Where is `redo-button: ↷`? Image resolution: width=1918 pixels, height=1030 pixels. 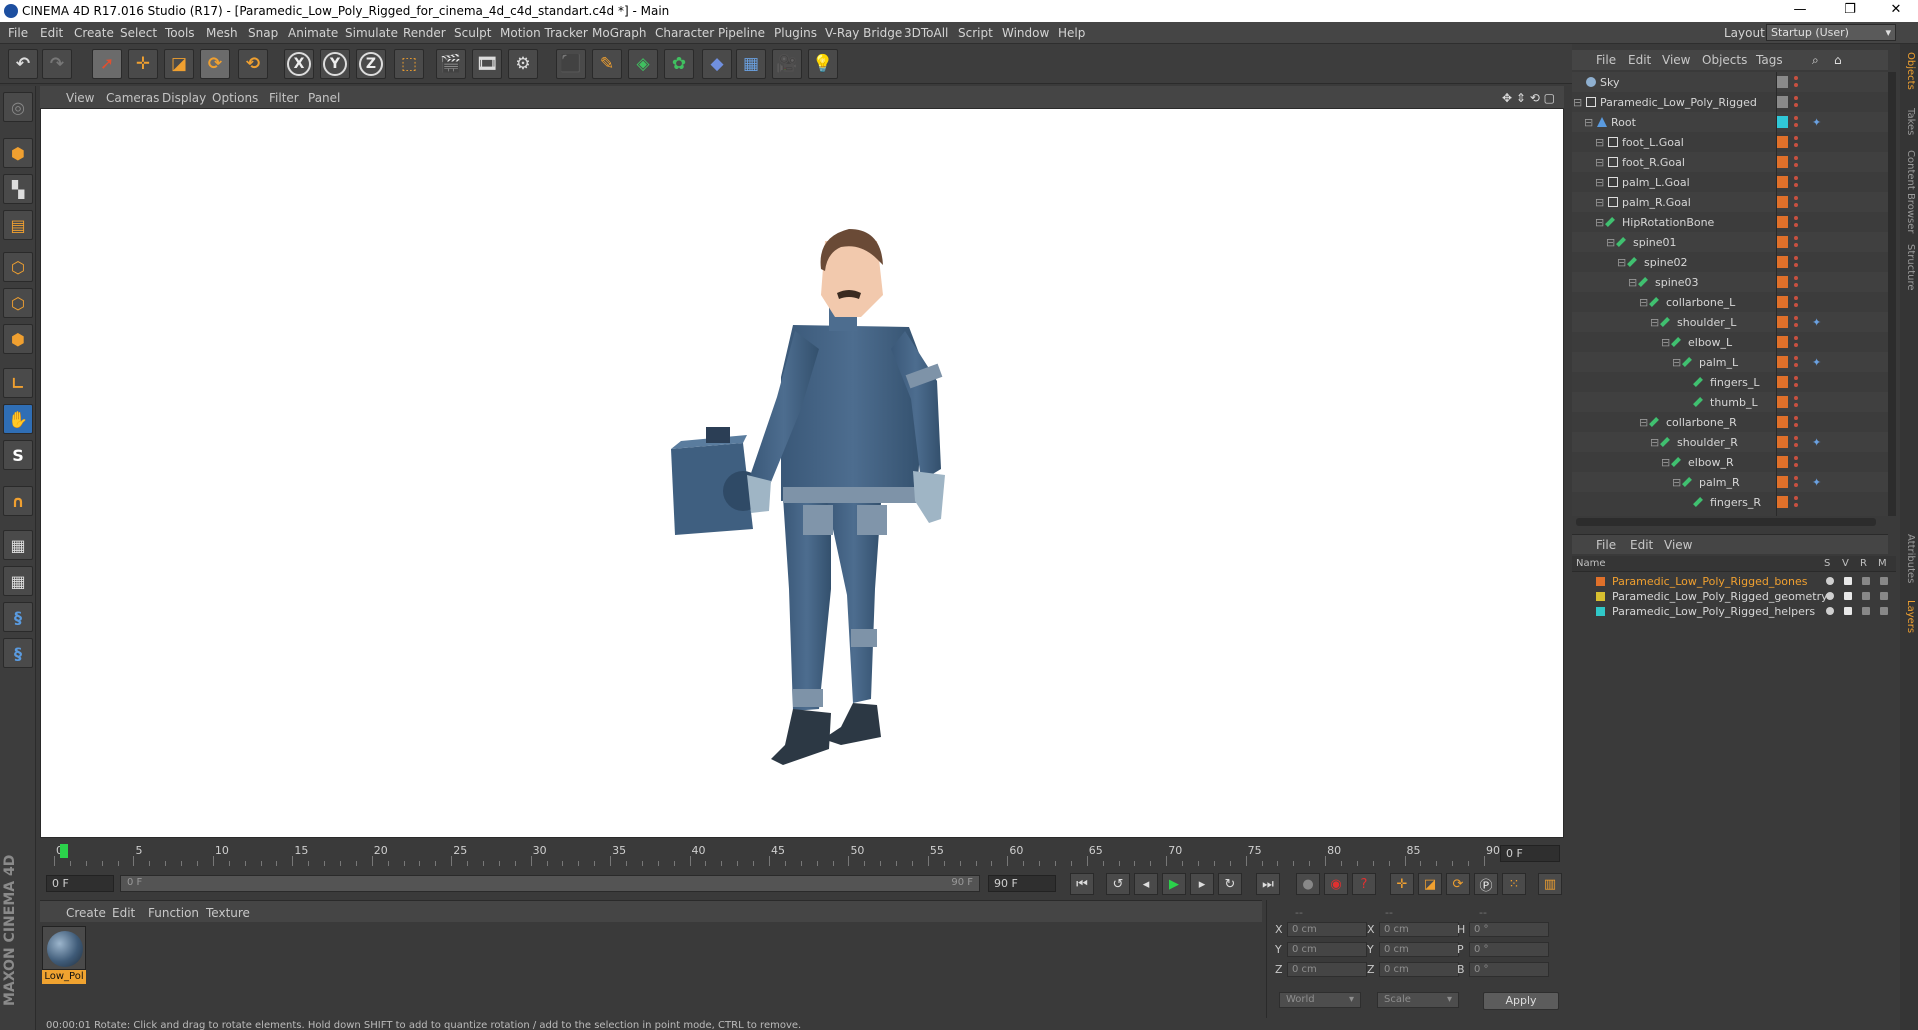
redo-button: ↷ is located at coordinates (57, 64).